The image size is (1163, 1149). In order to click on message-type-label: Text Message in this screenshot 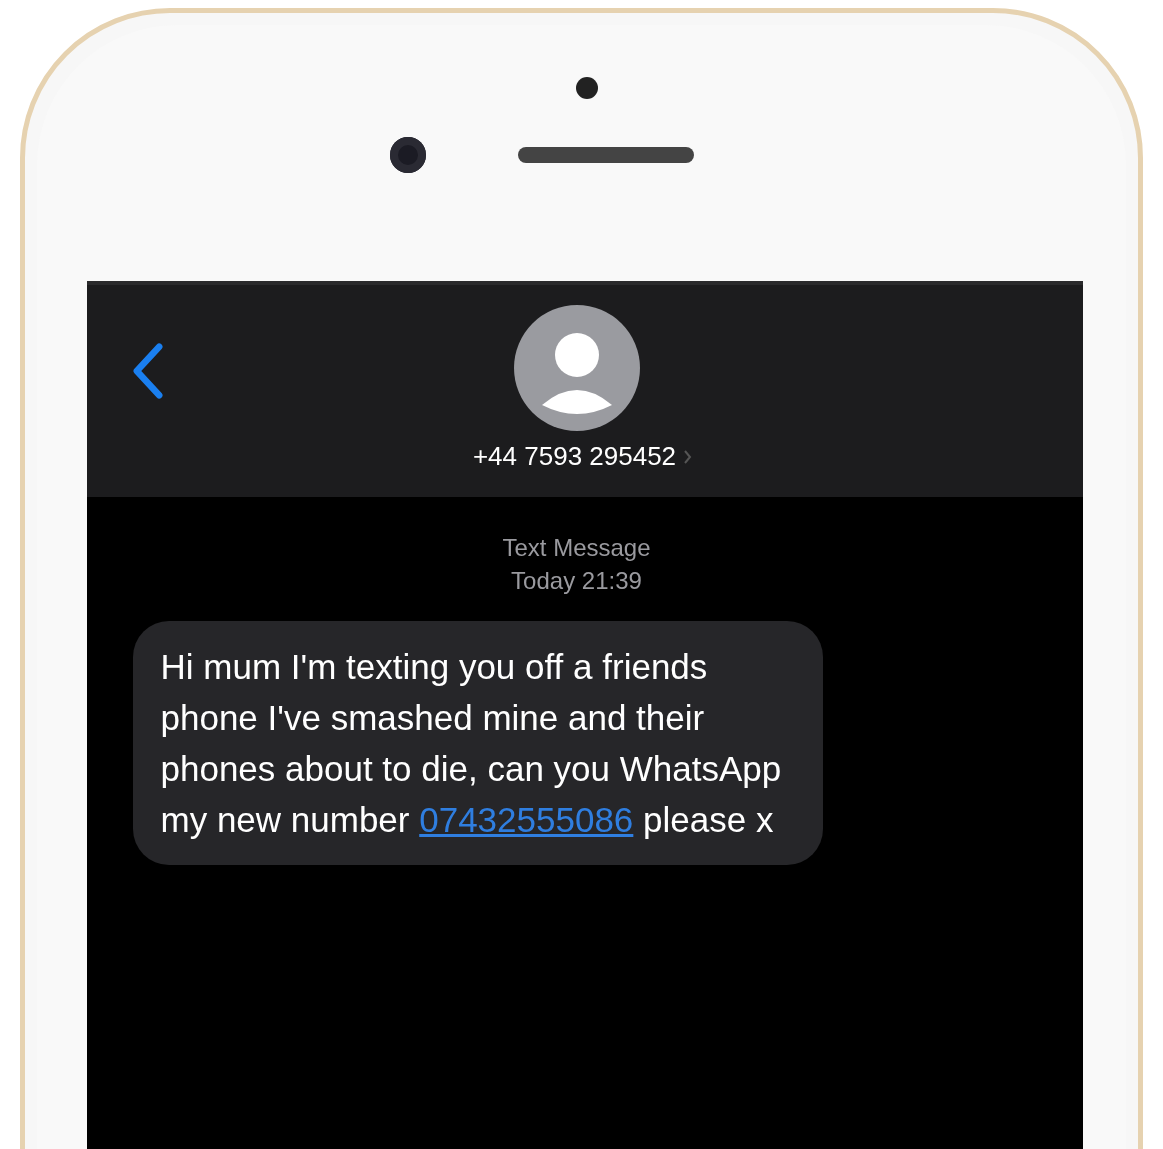, I will do `click(576, 548)`.